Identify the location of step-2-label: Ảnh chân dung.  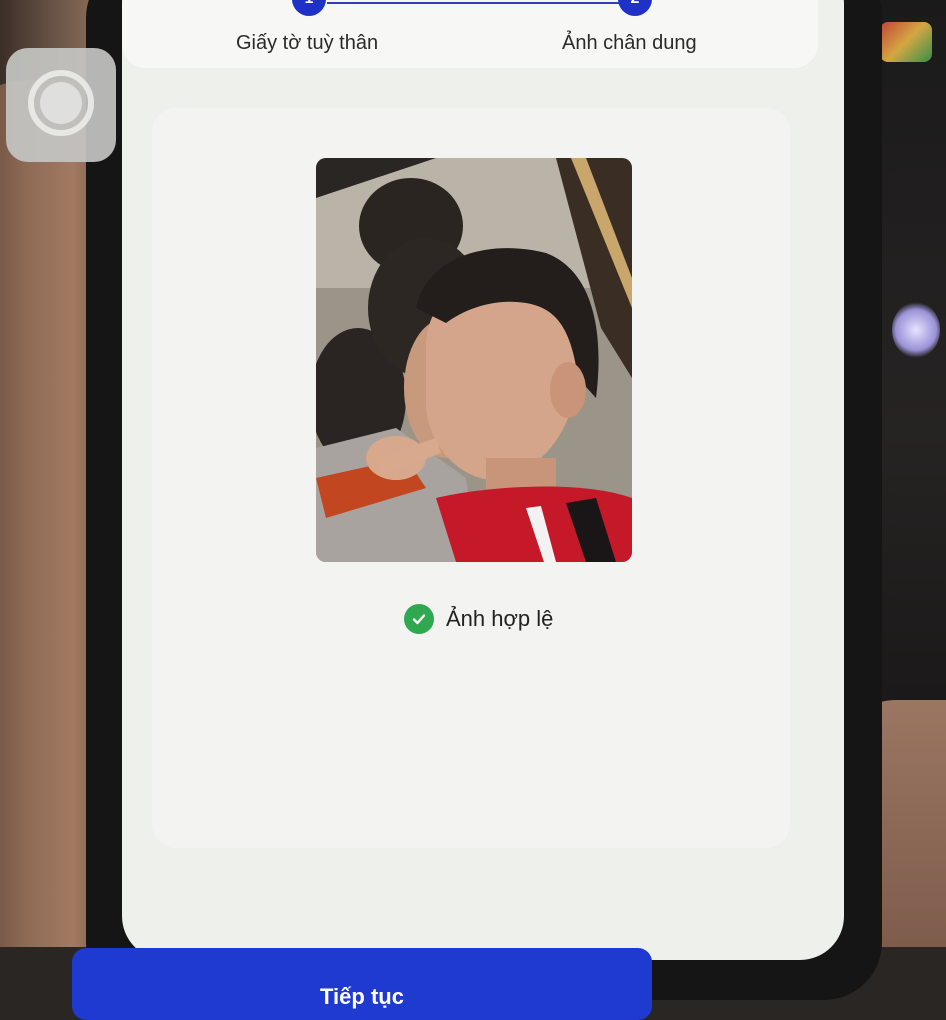
(629, 43).